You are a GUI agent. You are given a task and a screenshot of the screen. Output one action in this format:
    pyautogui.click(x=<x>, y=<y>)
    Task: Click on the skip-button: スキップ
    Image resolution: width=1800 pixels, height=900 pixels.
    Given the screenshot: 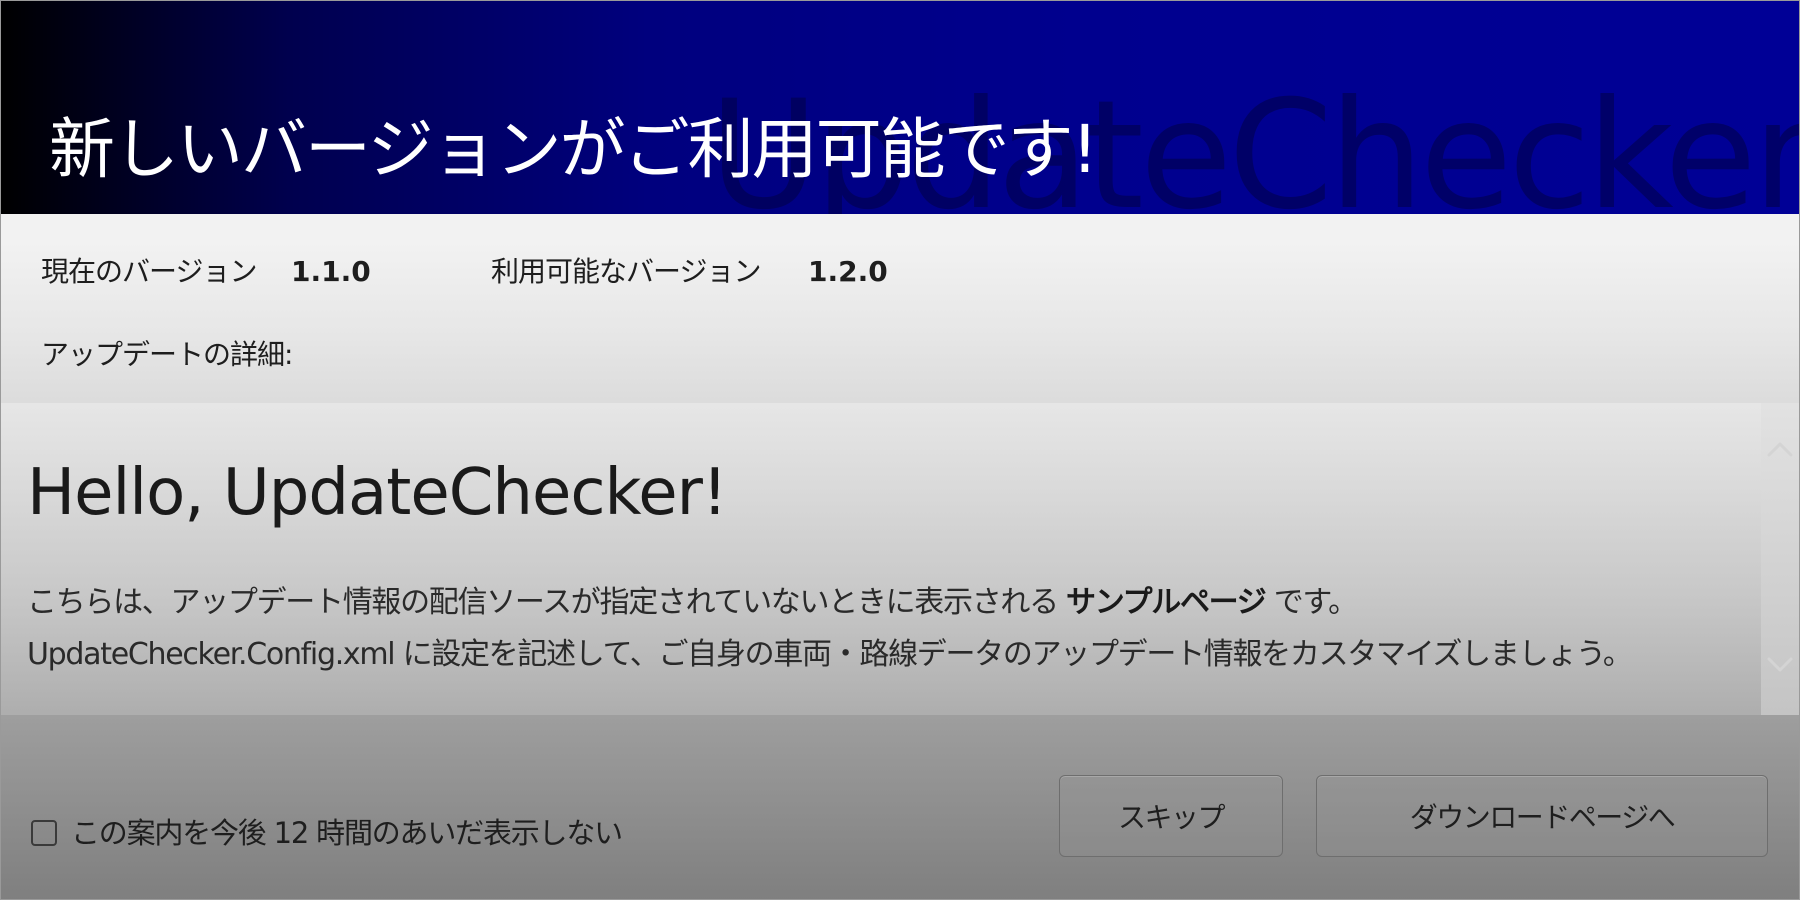 What is the action you would take?
    pyautogui.click(x=1171, y=816)
    